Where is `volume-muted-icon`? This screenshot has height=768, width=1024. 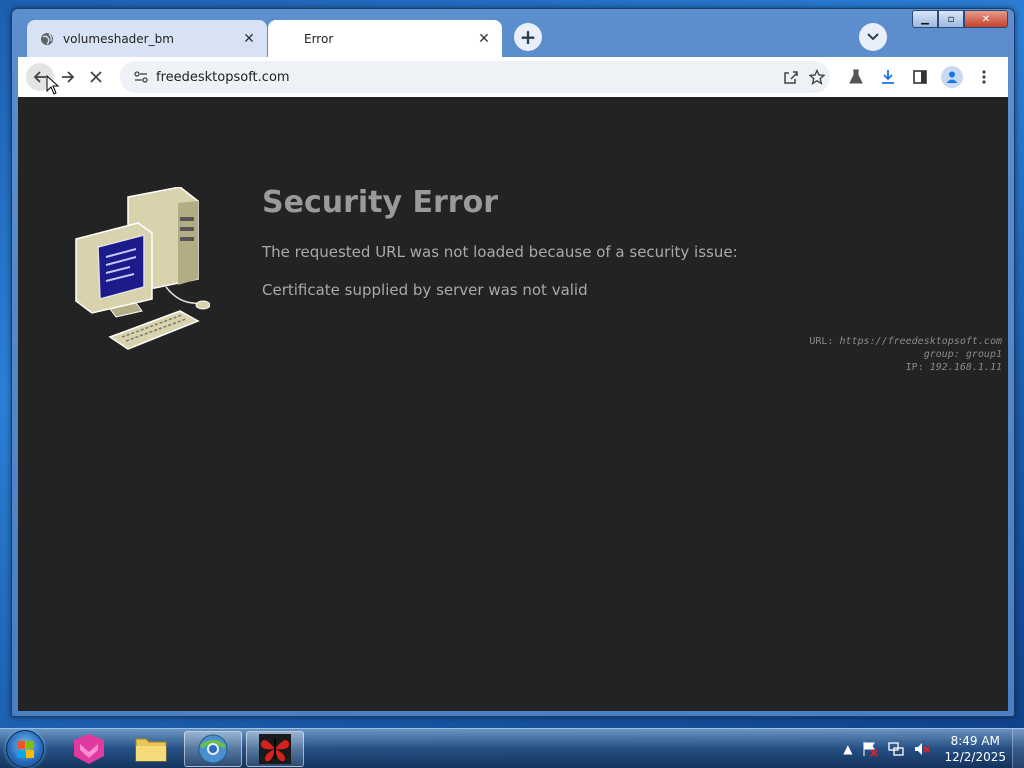 volume-muted-icon is located at coordinates (922, 749).